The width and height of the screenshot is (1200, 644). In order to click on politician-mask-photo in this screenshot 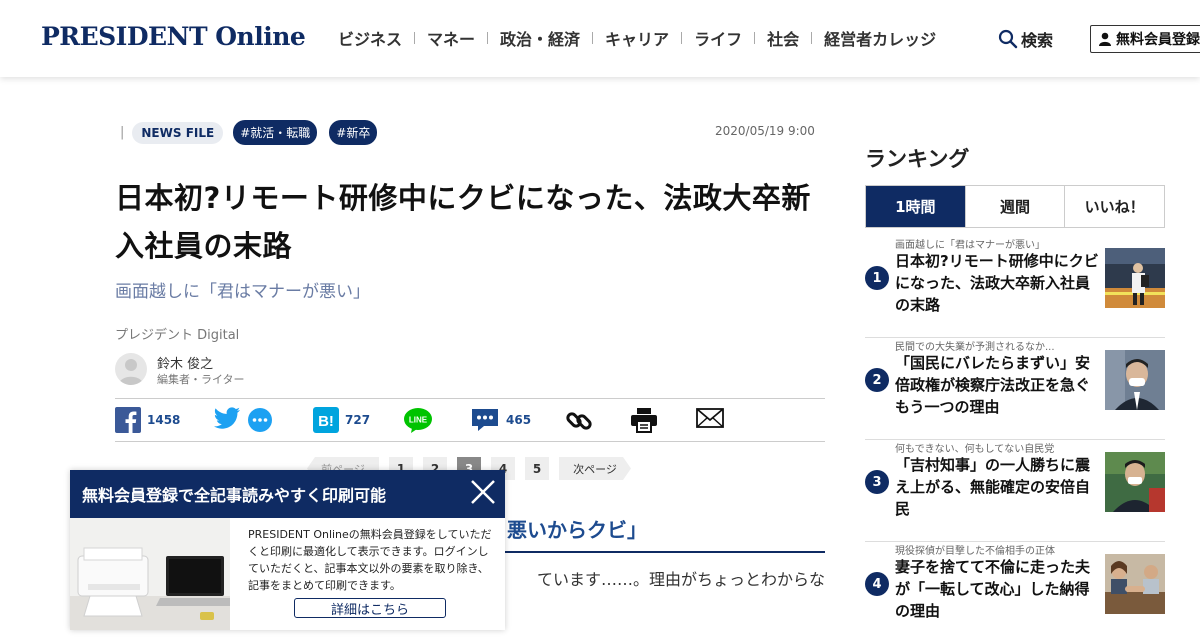, I will do `click(1135, 380)`.